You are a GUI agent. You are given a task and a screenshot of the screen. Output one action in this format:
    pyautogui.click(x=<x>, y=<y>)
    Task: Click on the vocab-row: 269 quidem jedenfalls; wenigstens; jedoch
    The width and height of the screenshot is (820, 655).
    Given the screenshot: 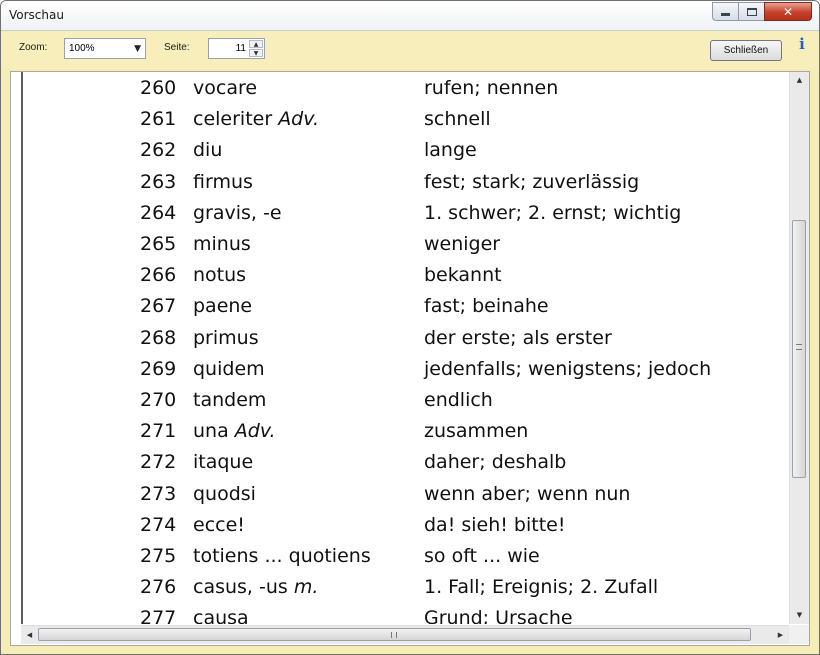 What is the action you would take?
    pyautogui.click(x=405, y=370)
    